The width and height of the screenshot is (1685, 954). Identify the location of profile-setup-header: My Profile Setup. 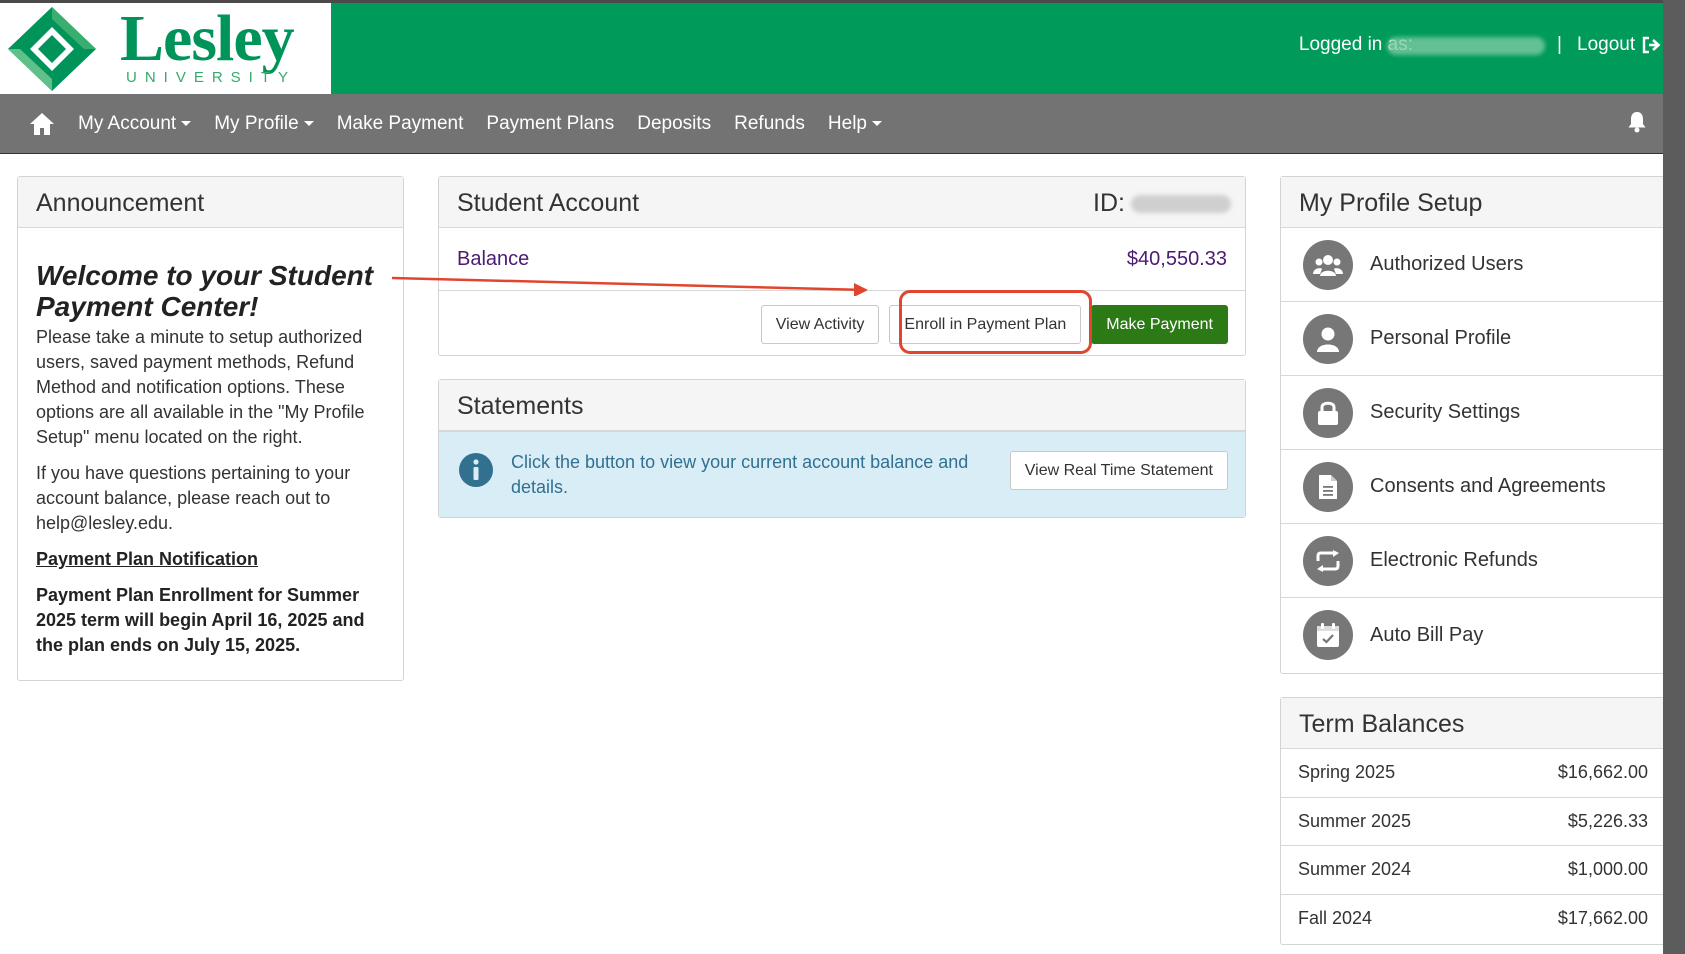
(1473, 202).